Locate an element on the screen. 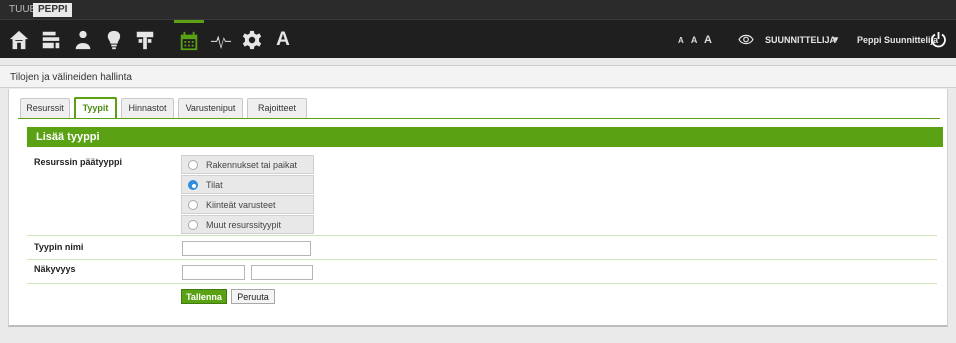 The width and height of the screenshot is (956, 343). text-size-controls: A A A is located at coordinates (696, 40).